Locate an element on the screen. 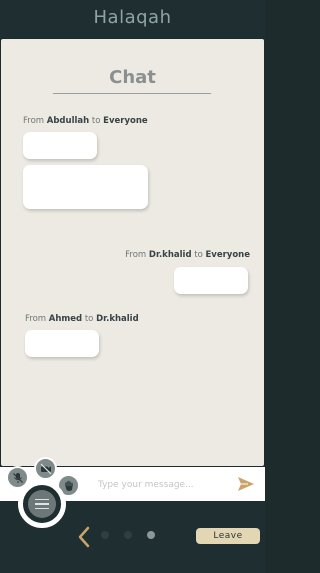  app-title: Halaqah is located at coordinates (132, 17).